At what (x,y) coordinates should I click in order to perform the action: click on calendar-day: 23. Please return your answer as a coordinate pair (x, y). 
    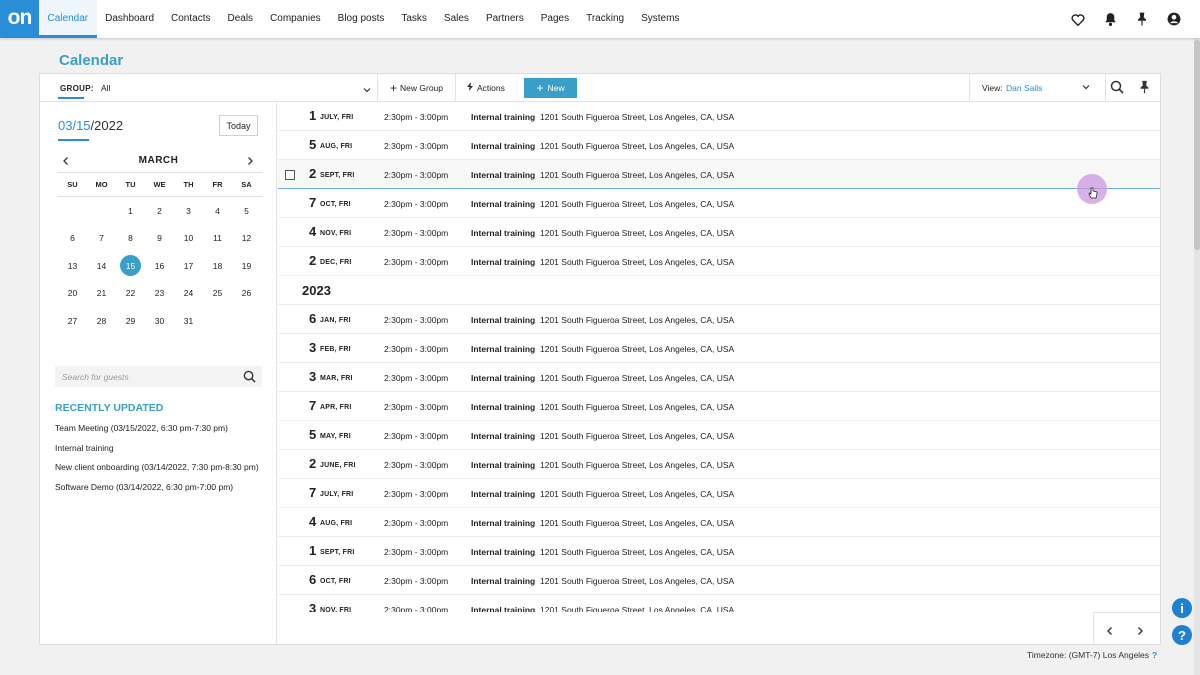
    Looking at the image, I should click on (159, 293).